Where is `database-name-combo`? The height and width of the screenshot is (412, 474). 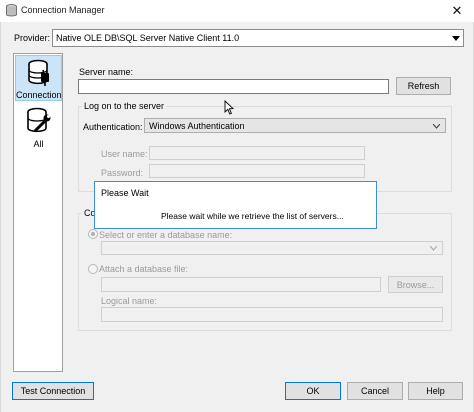 database-name-combo is located at coordinates (272, 248).